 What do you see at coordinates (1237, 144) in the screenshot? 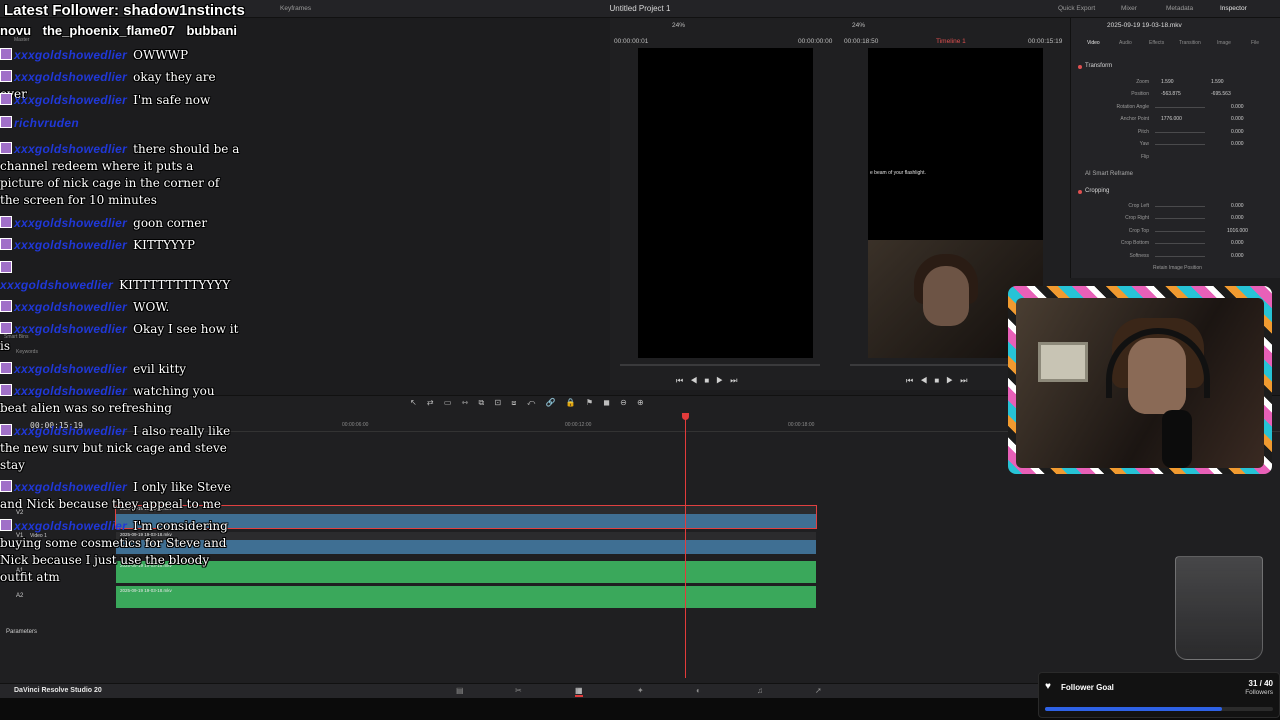
I see `yaw-value: 0.000` at bounding box center [1237, 144].